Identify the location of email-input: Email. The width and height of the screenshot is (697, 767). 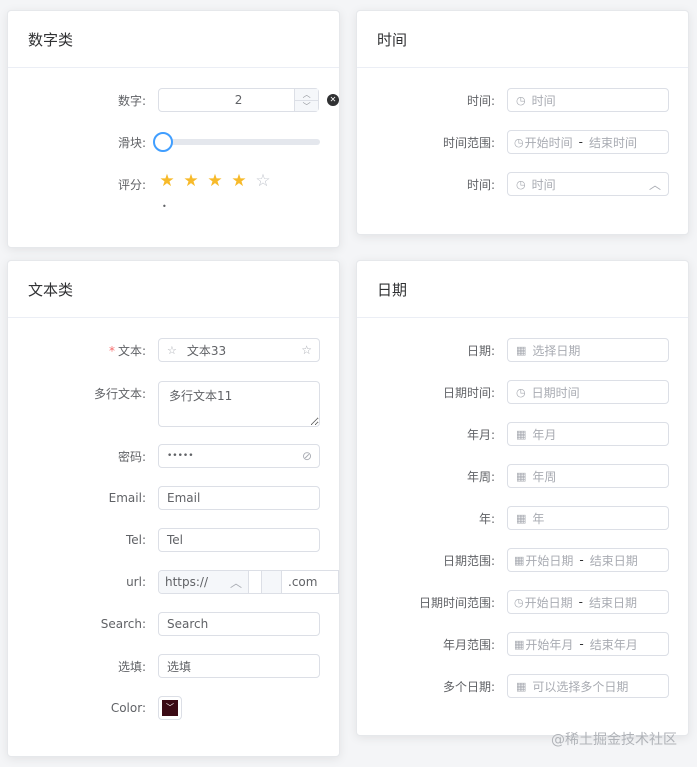
(239, 498).